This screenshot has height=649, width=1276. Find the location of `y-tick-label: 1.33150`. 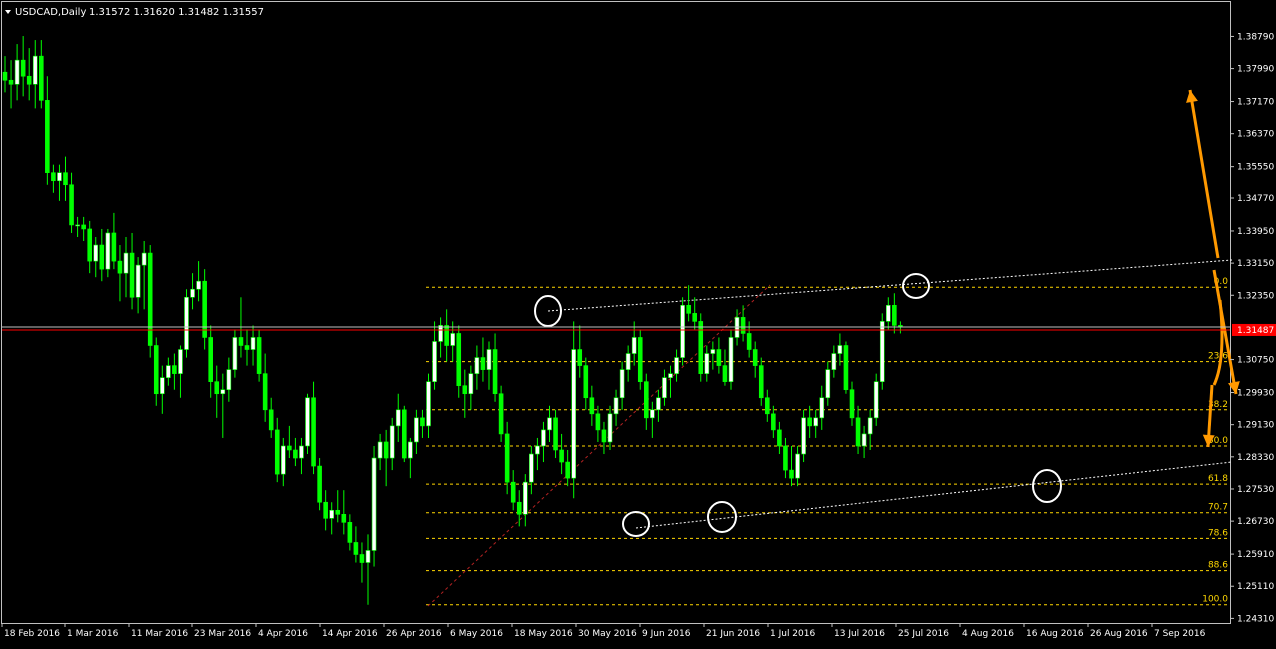

y-tick-label: 1.33150 is located at coordinates (1255, 264).